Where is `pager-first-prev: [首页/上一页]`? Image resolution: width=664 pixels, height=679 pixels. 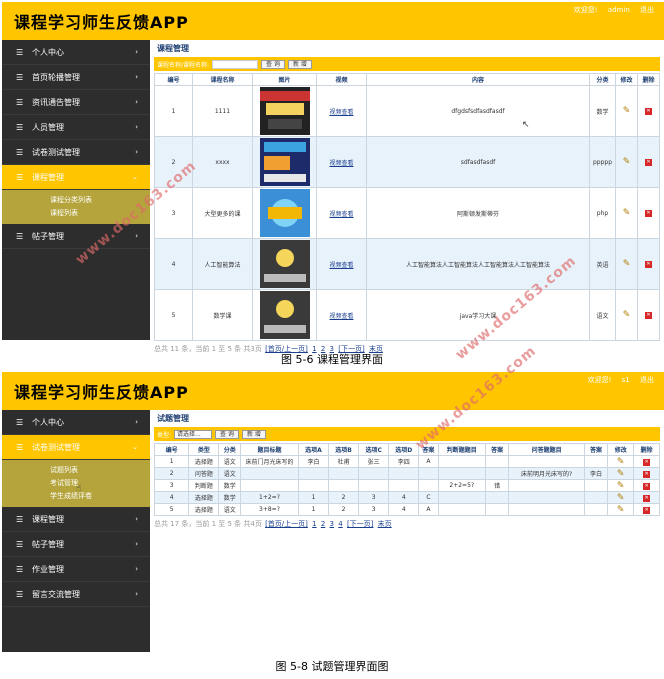 pager-first-prev: [首页/上一页] is located at coordinates (286, 524).